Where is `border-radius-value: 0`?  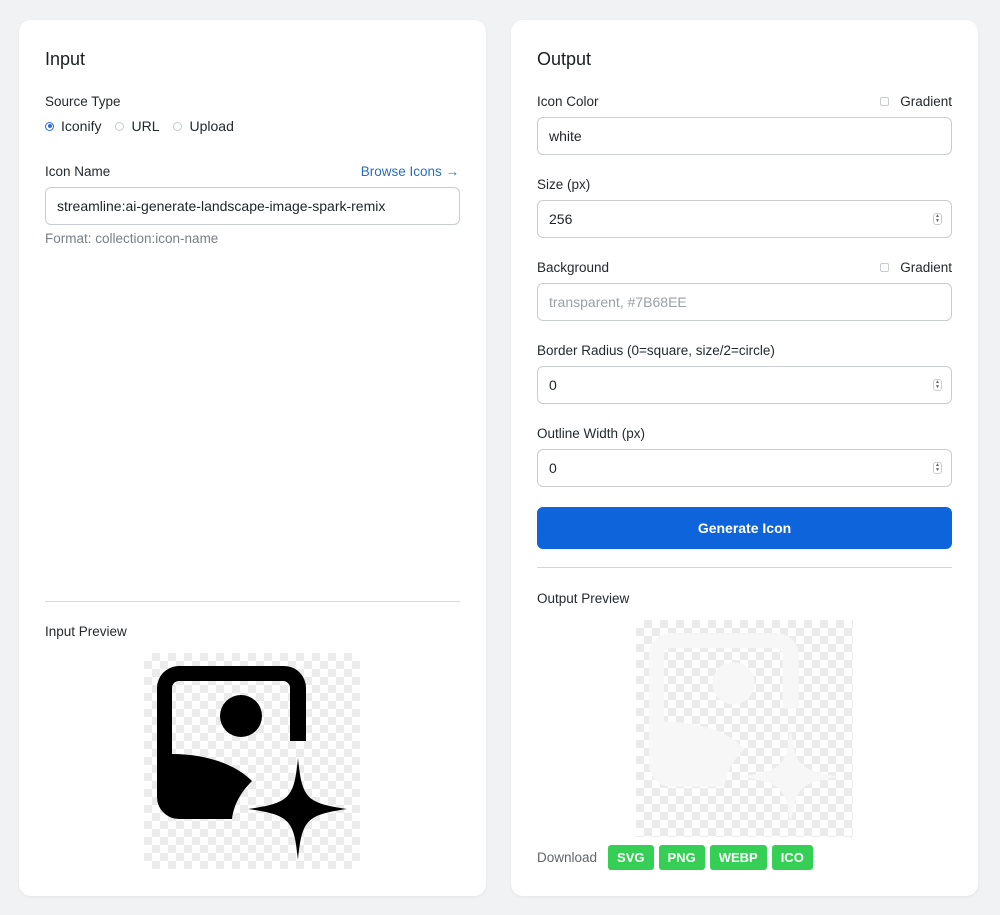
border-radius-value: 0 is located at coordinates (553, 385).